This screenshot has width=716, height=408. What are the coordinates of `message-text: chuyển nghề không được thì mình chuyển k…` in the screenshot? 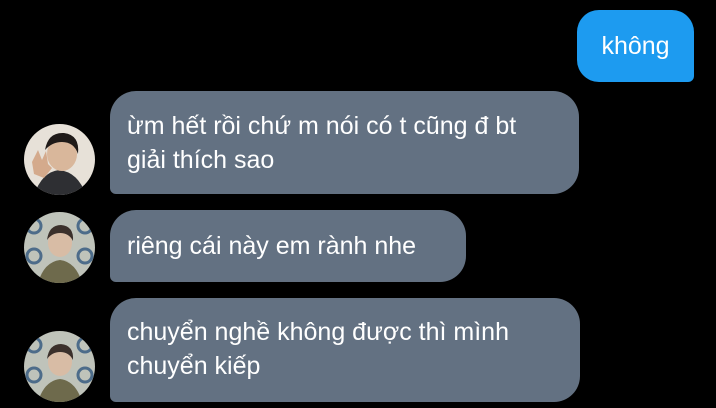 It's located at (318, 349).